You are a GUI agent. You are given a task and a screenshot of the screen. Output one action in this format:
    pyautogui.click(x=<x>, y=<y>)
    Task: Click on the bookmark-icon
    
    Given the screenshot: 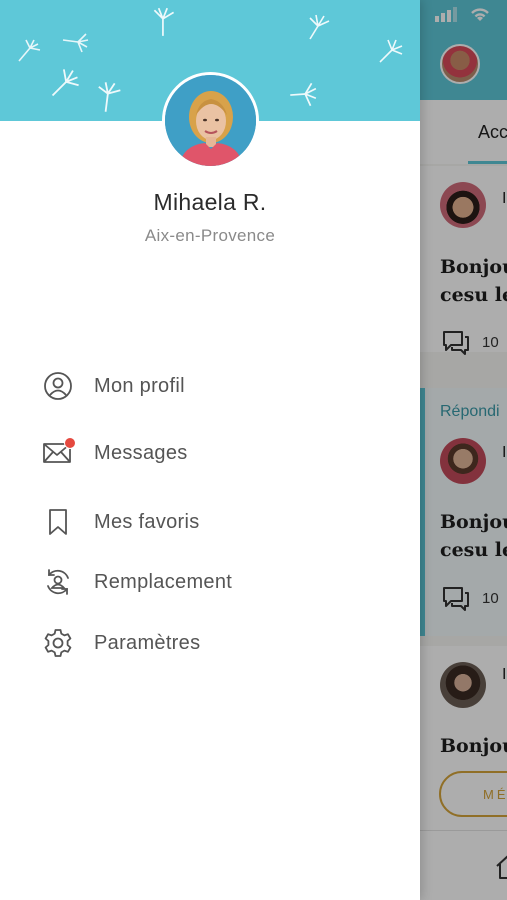 What is the action you would take?
    pyautogui.click(x=58, y=522)
    